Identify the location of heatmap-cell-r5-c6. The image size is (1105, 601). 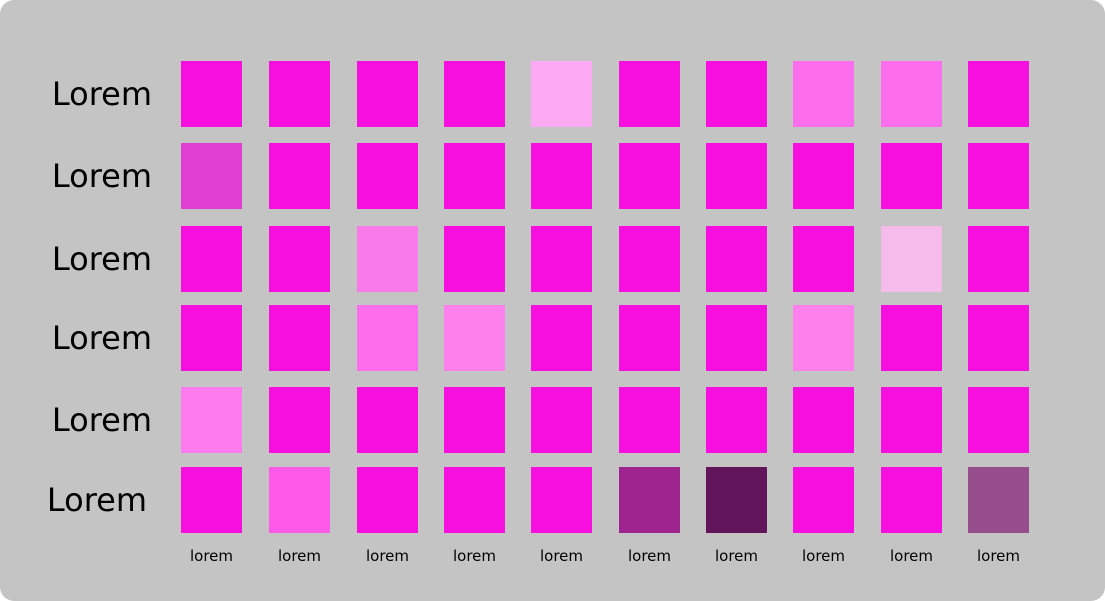
(649, 420).